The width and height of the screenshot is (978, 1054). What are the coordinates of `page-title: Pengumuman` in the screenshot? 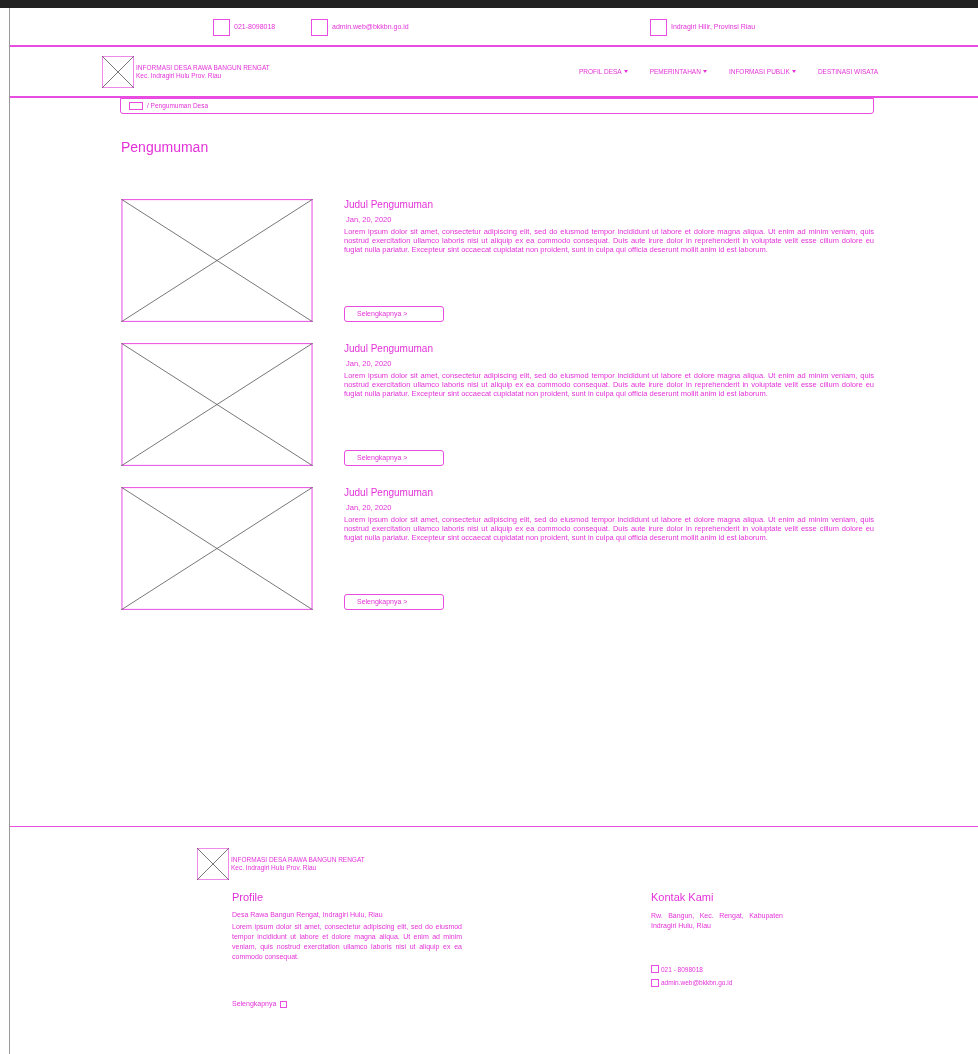 It's located at (165, 147).